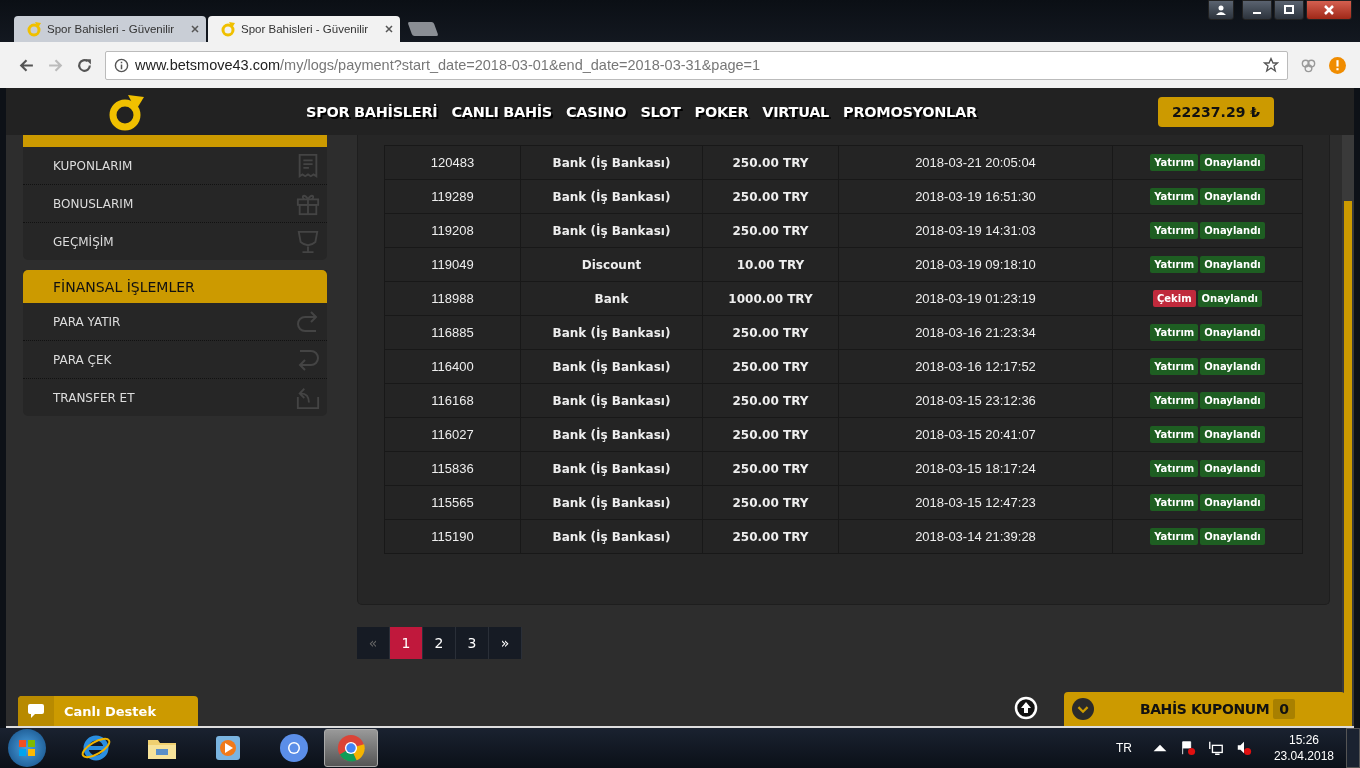 The width and height of the screenshot is (1360, 768). What do you see at coordinates (452, 196) in the screenshot?
I see `table-cell: 119289` at bounding box center [452, 196].